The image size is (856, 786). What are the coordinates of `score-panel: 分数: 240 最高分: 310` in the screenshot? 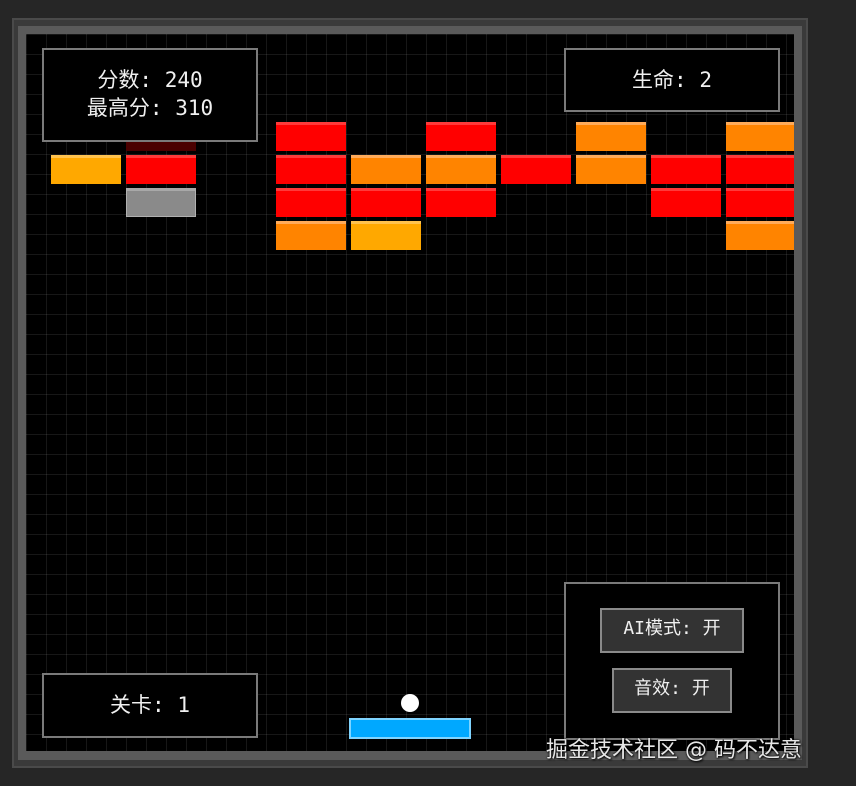 It's located at (150, 95).